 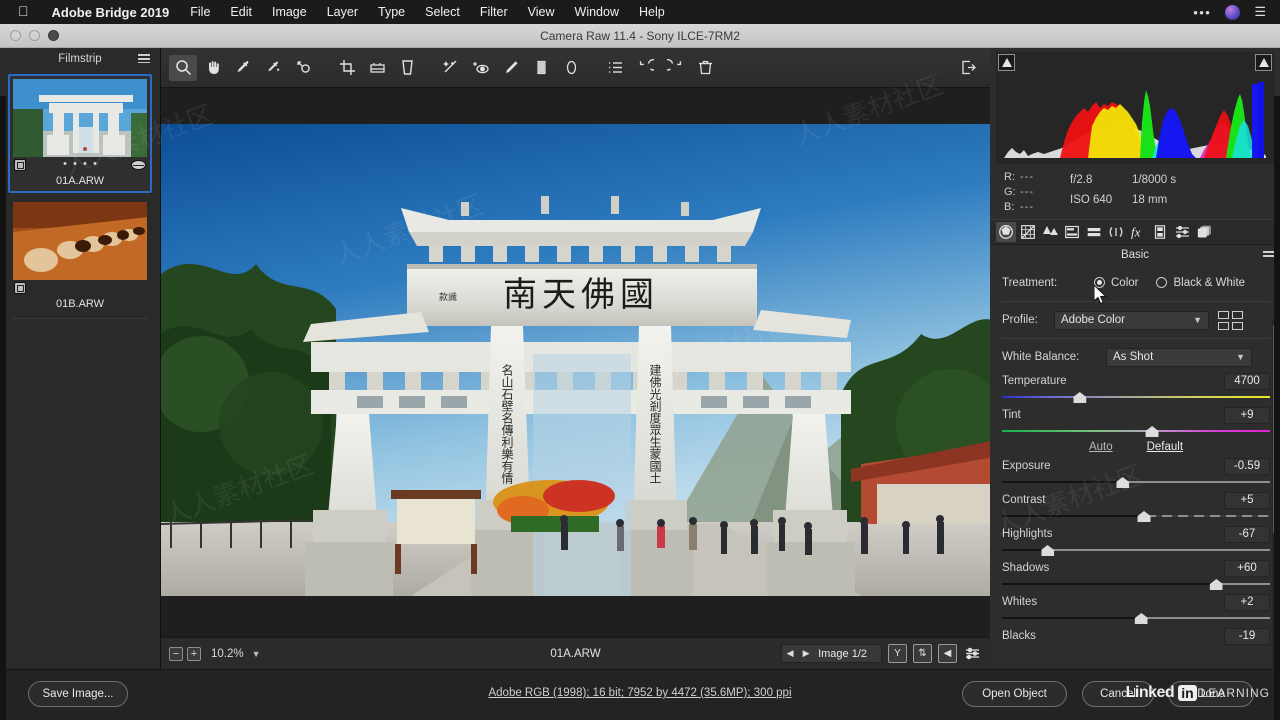 What do you see at coordinates (80, 163) in the screenshot?
I see `rating-dots` at bounding box center [80, 163].